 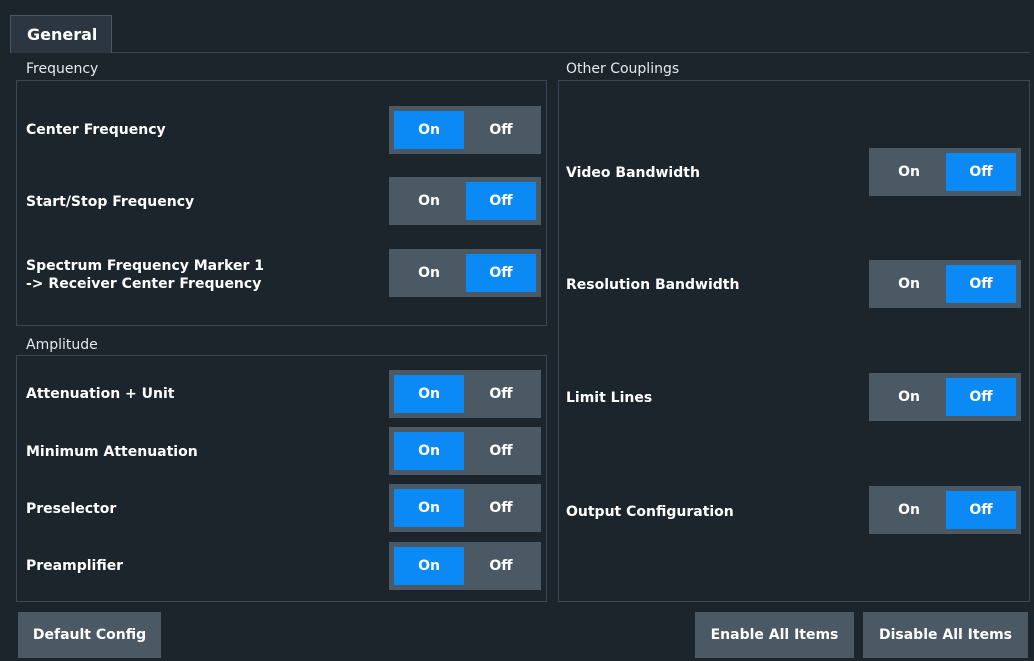 I want to click on marker-coupling-label-line2: -> Receiver Center Frequency, so click(x=144, y=284).